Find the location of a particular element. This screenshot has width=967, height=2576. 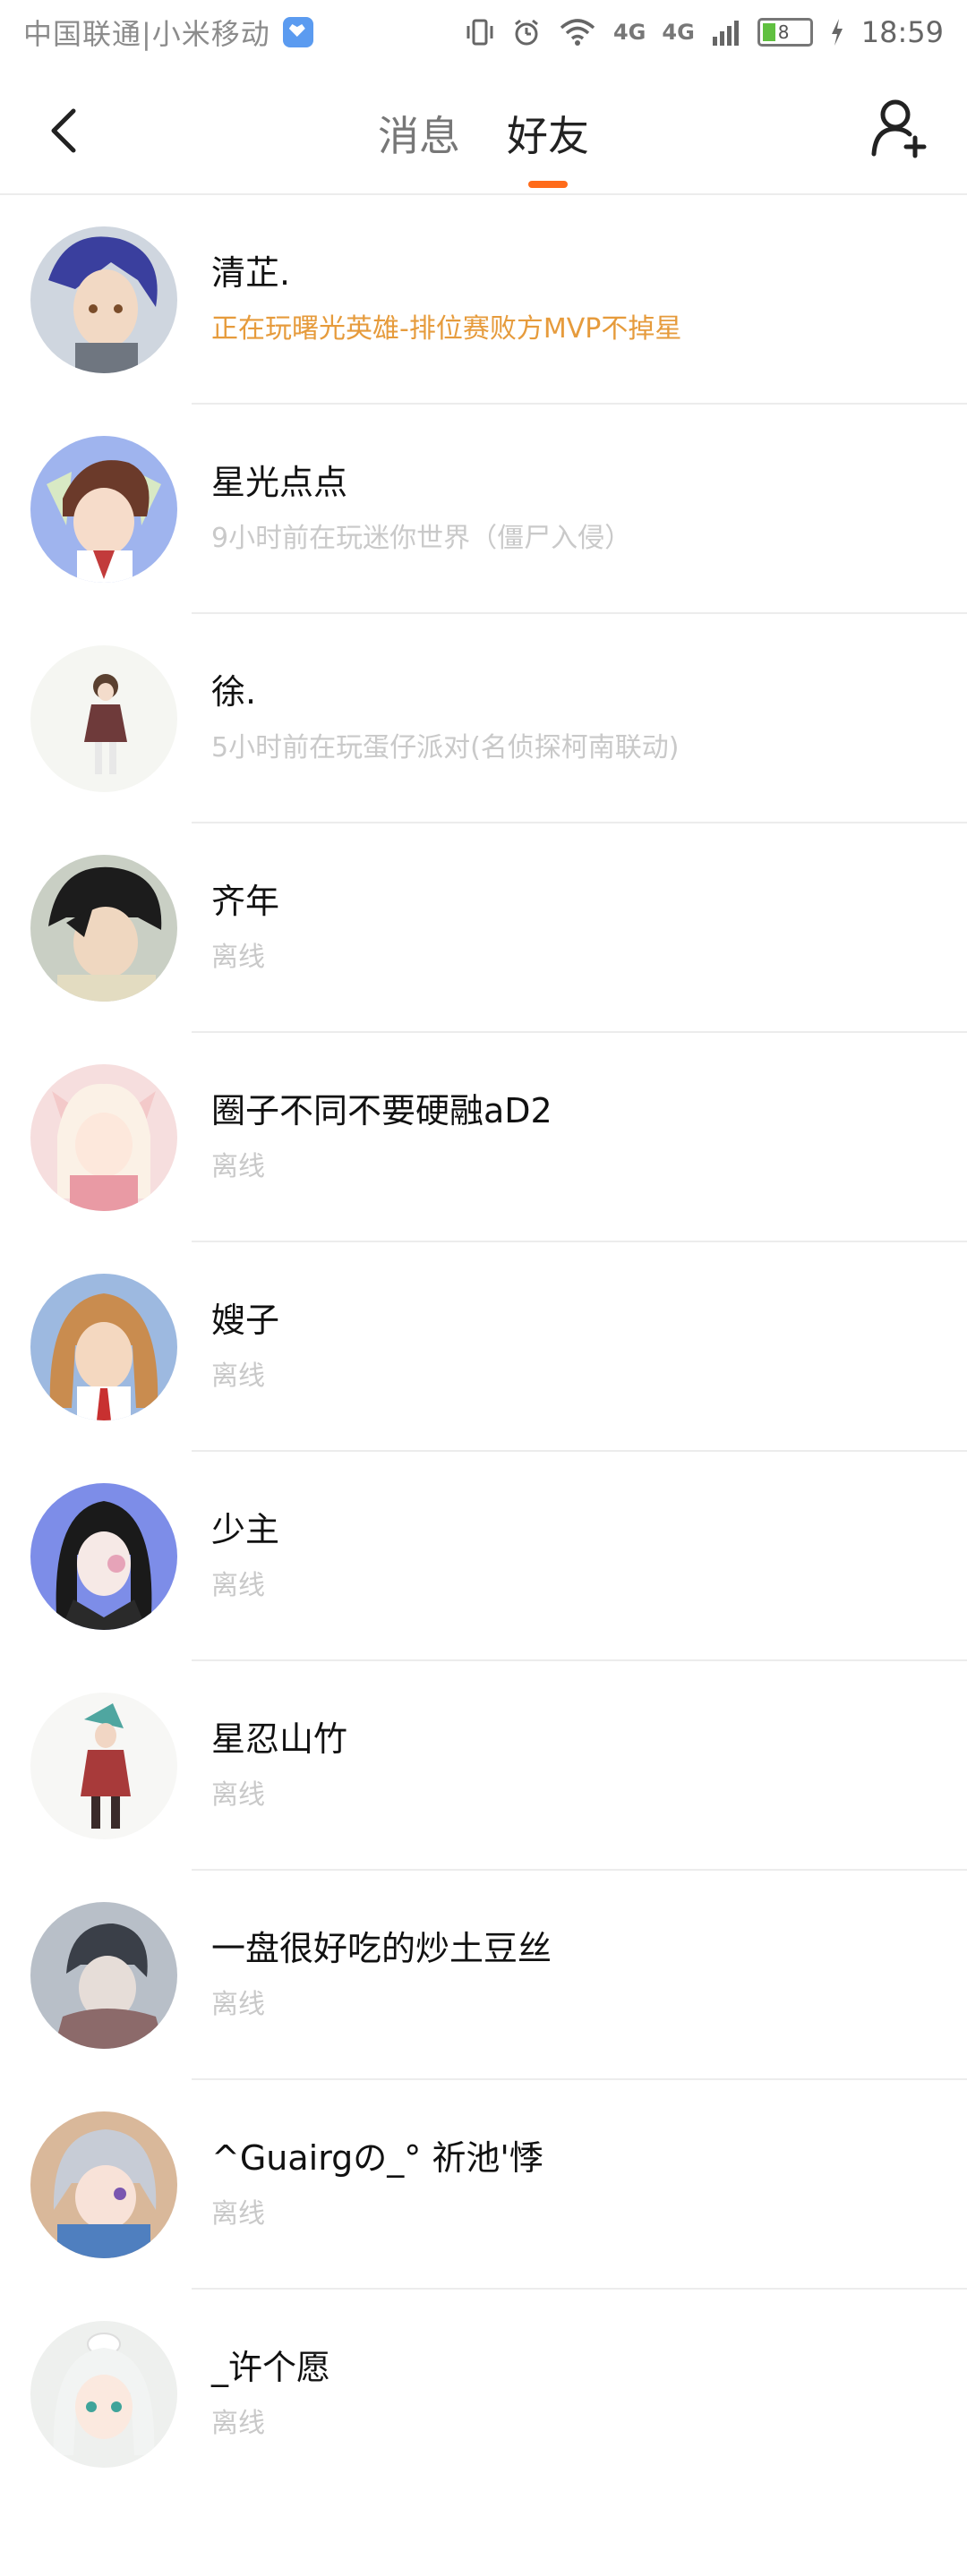

friend-name: 齐年 is located at coordinates (245, 901).